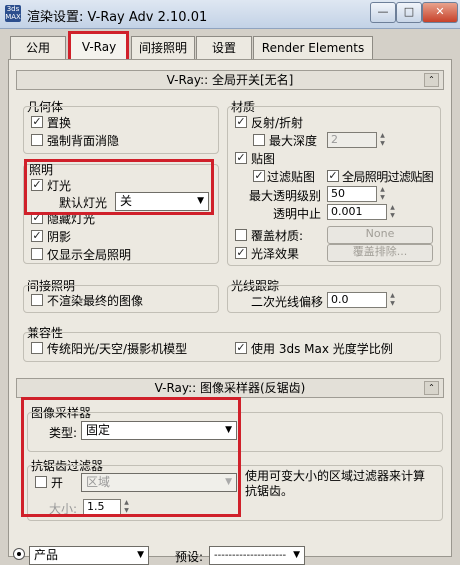  What do you see at coordinates (131, 457) in the screenshot?
I see `highlight-box-image-sampler` at bounding box center [131, 457].